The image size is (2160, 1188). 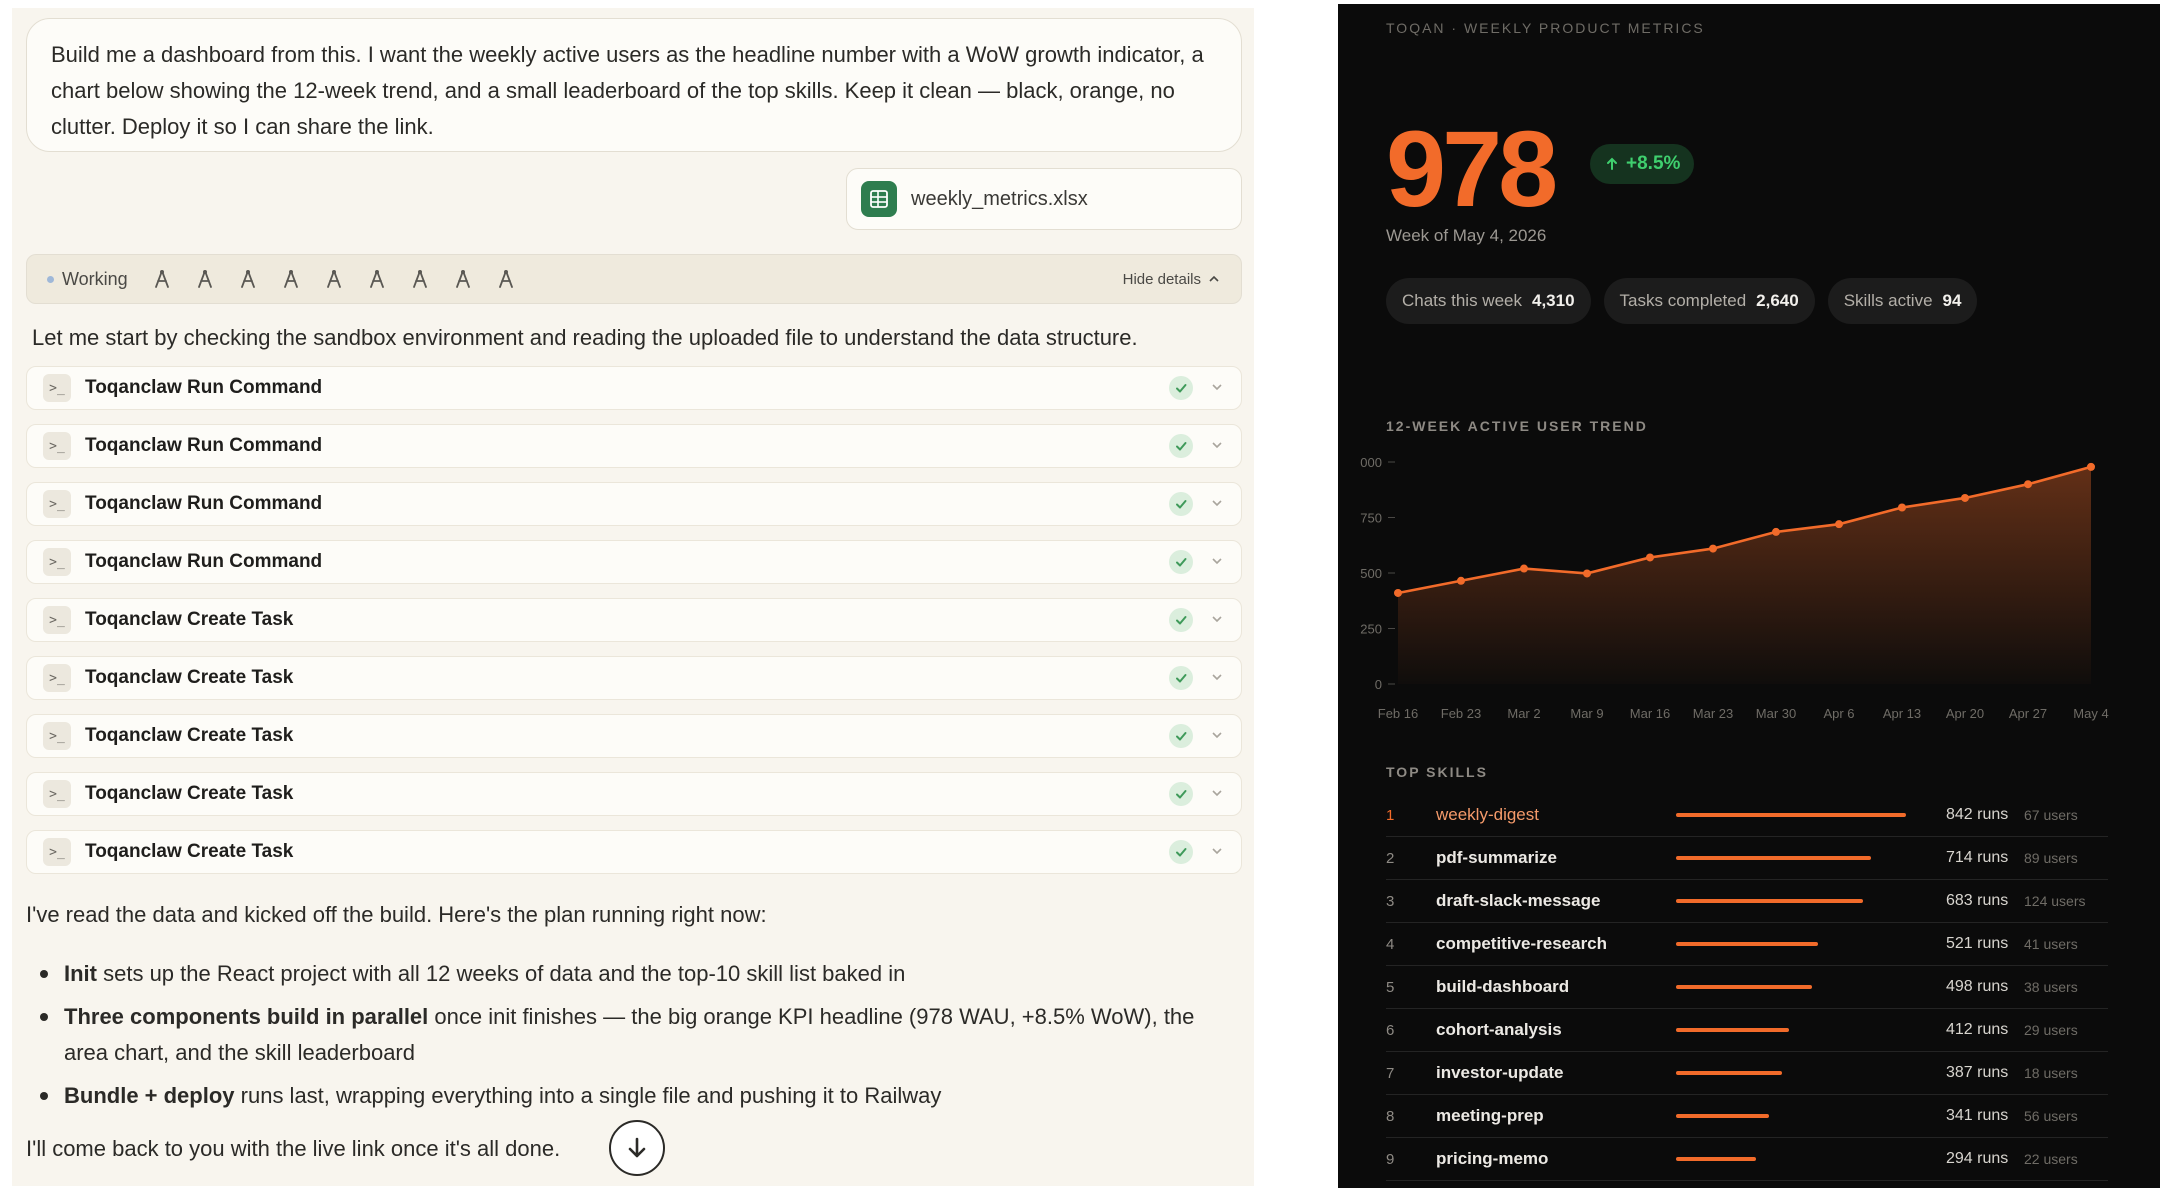 I want to click on skill-users: 18 users, so click(x=2051, y=1073).